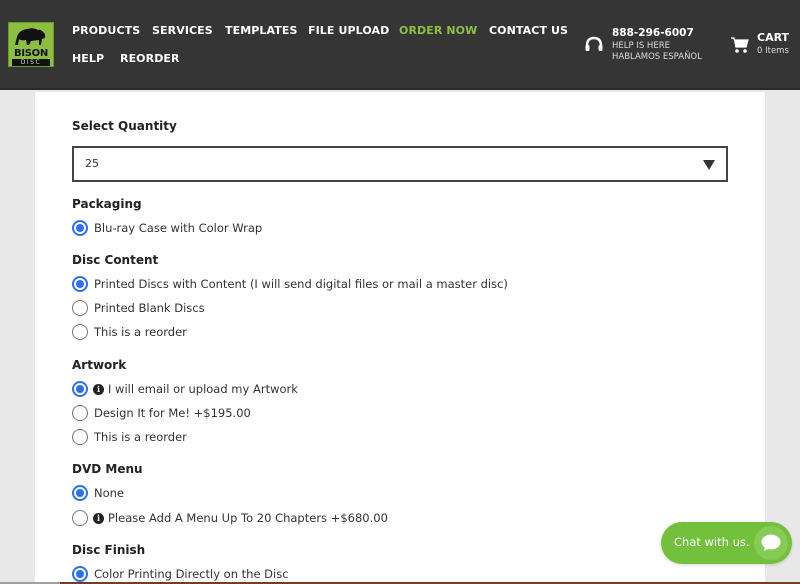 Image resolution: width=800 pixels, height=584 pixels. What do you see at coordinates (400, 164) in the screenshot?
I see `quantity-select: 25` at bounding box center [400, 164].